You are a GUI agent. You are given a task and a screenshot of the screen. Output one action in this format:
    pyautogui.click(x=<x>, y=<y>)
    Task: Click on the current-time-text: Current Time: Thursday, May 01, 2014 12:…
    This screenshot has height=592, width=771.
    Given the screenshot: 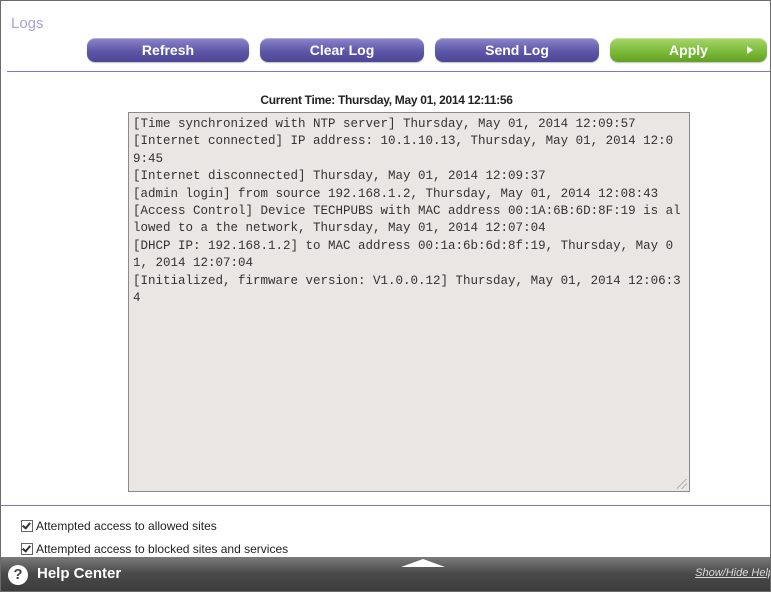 What is the action you would take?
    pyautogui.click(x=386, y=100)
    